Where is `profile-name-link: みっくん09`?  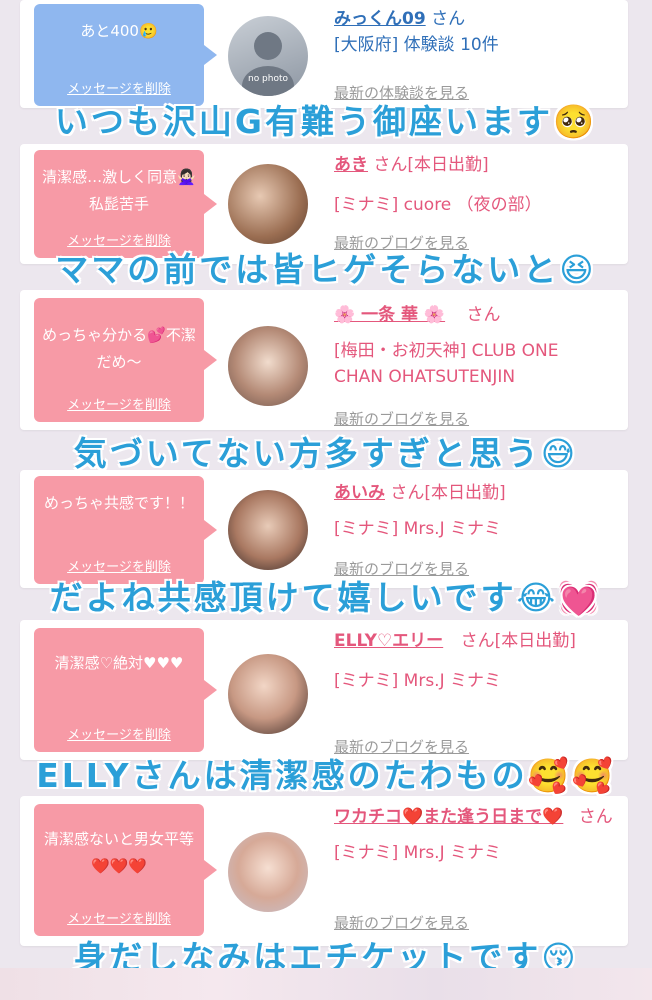 profile-name-link: みっくん09 is located at coordinates (380, 19).